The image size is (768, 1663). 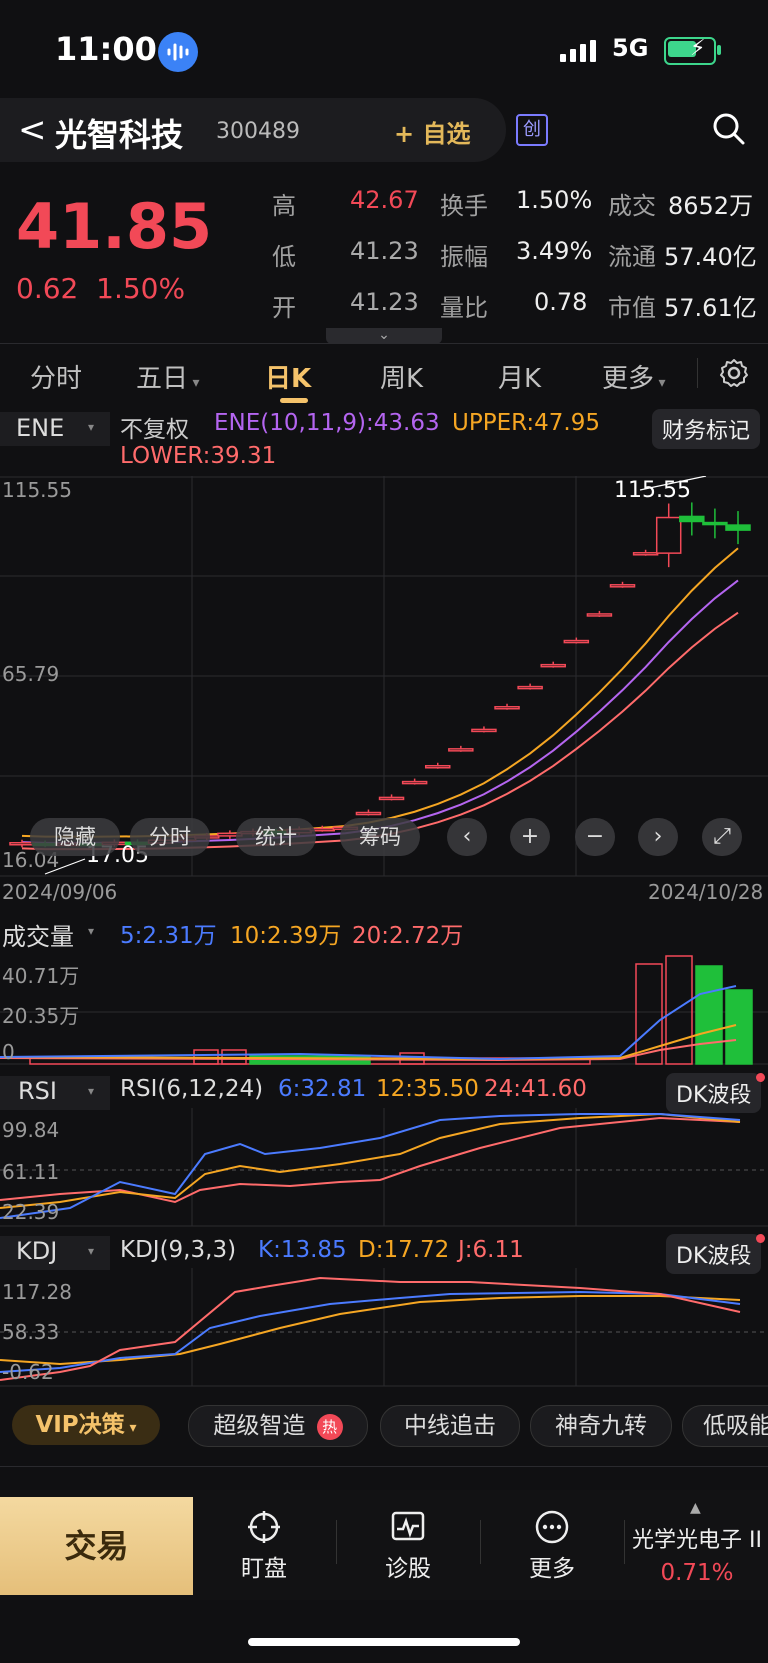 What do you see at coordinates (552, 1544) in the screenshot?
I see `more-button: 更多` at bounding box center [552, 1544].